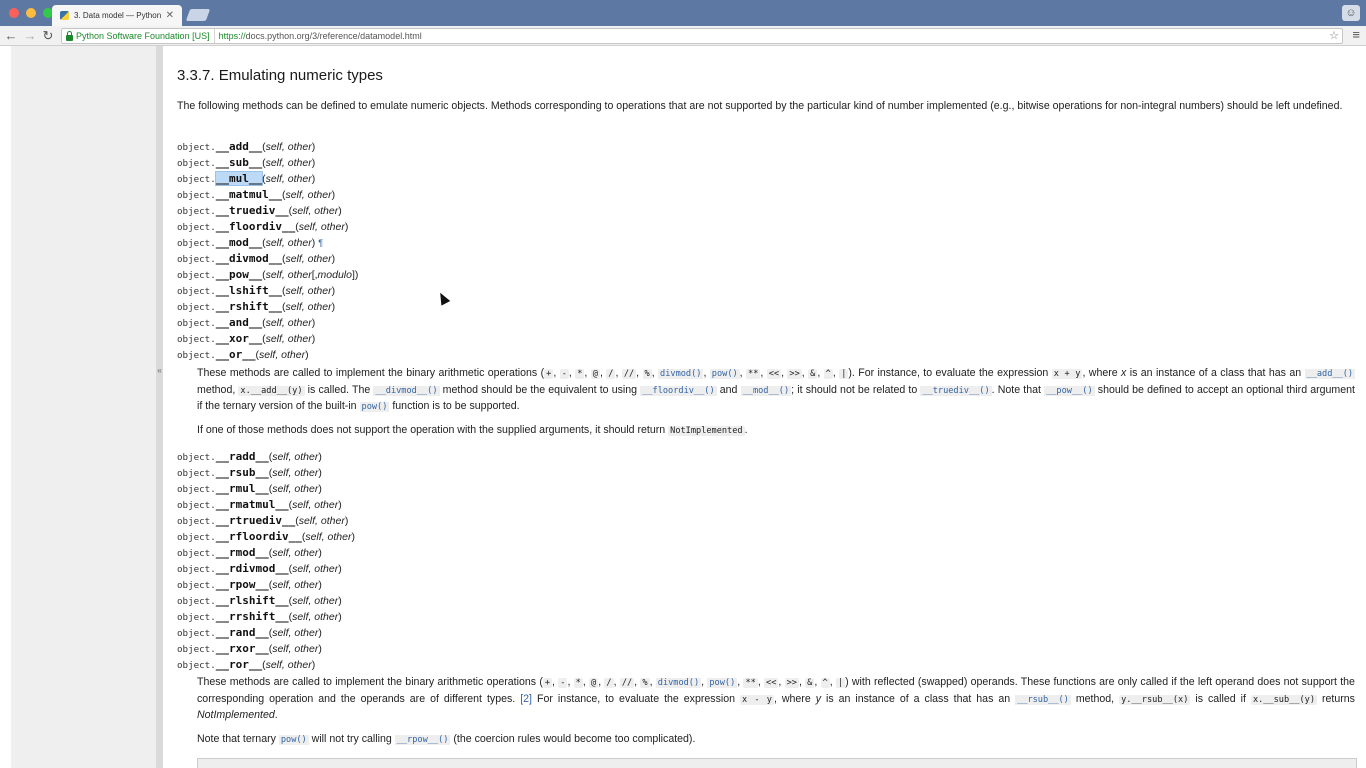 This screenshot has height=768, width=1366. What do you see at coordinates (250, 242) in the screenshot?
I see `method-signature: object. __mod__(self, other) ¶` at bounding box center [250, 242].